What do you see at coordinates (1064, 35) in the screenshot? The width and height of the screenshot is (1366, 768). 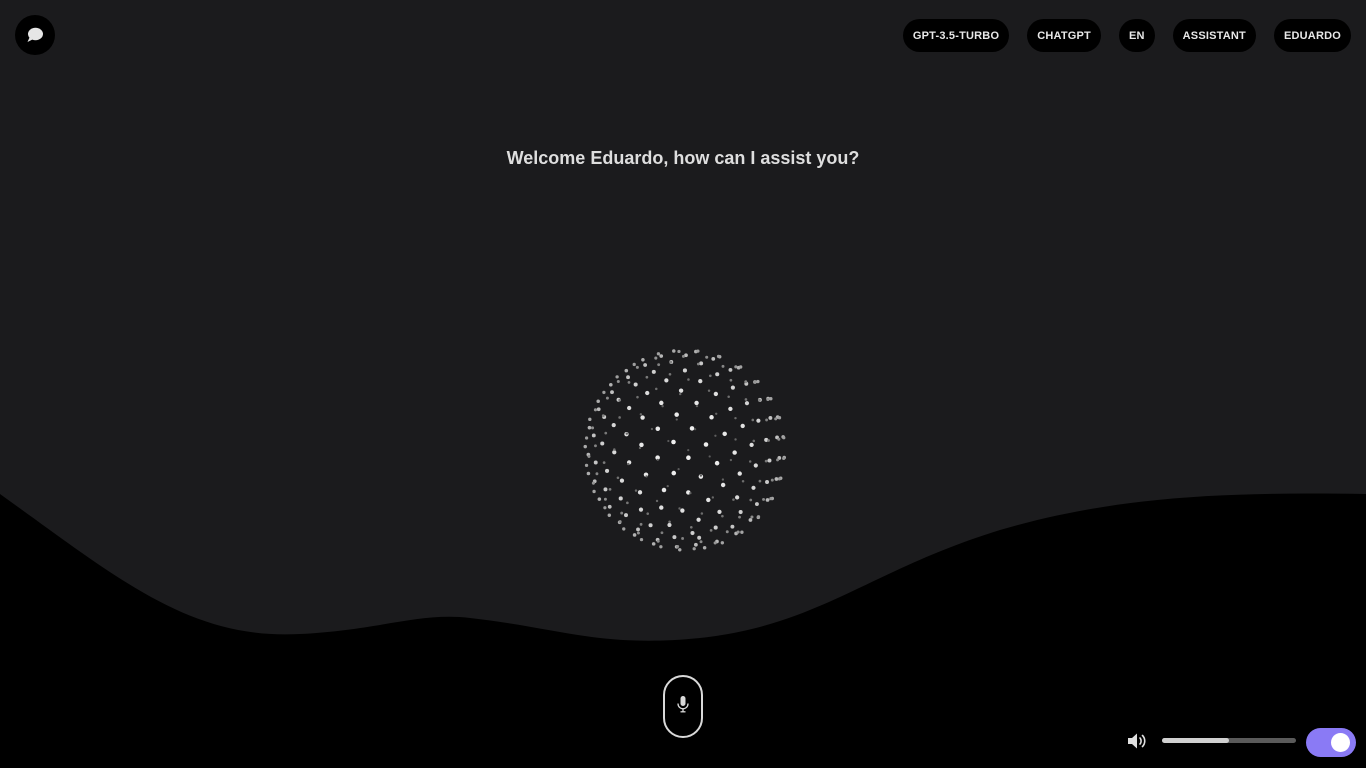 I see `provider-selector: CHATGPT` at bounding box center [1064, 35].